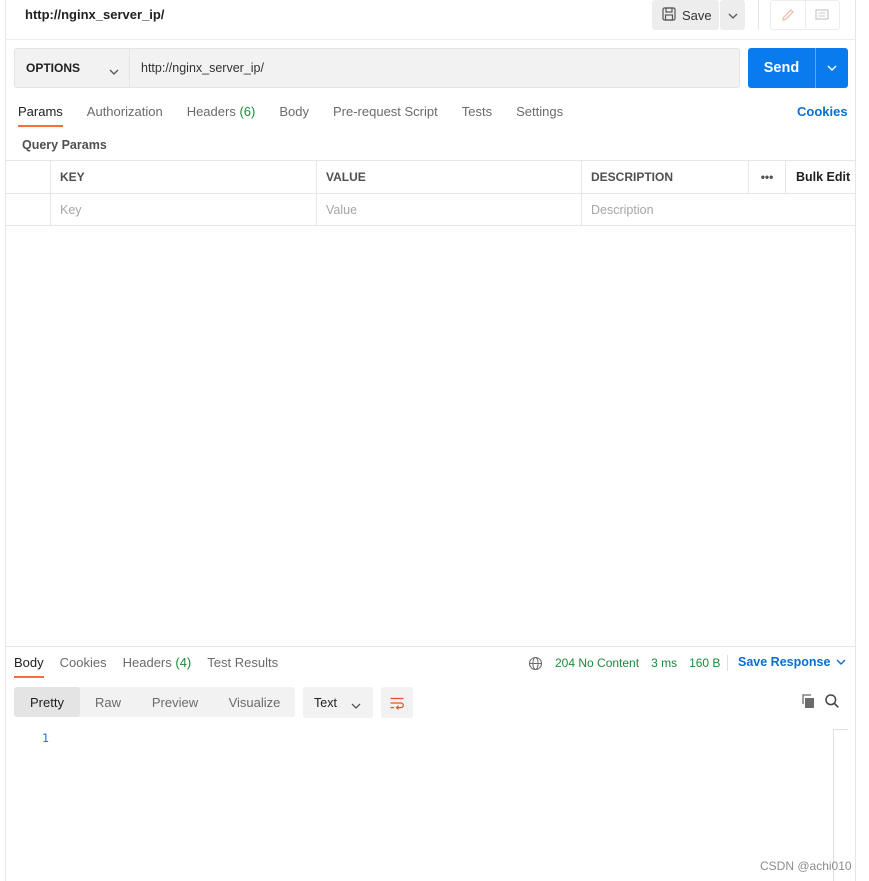 The width and height of the screenshot is (869, 881). I want to click on pane-resize-divider, so click(430, 646).